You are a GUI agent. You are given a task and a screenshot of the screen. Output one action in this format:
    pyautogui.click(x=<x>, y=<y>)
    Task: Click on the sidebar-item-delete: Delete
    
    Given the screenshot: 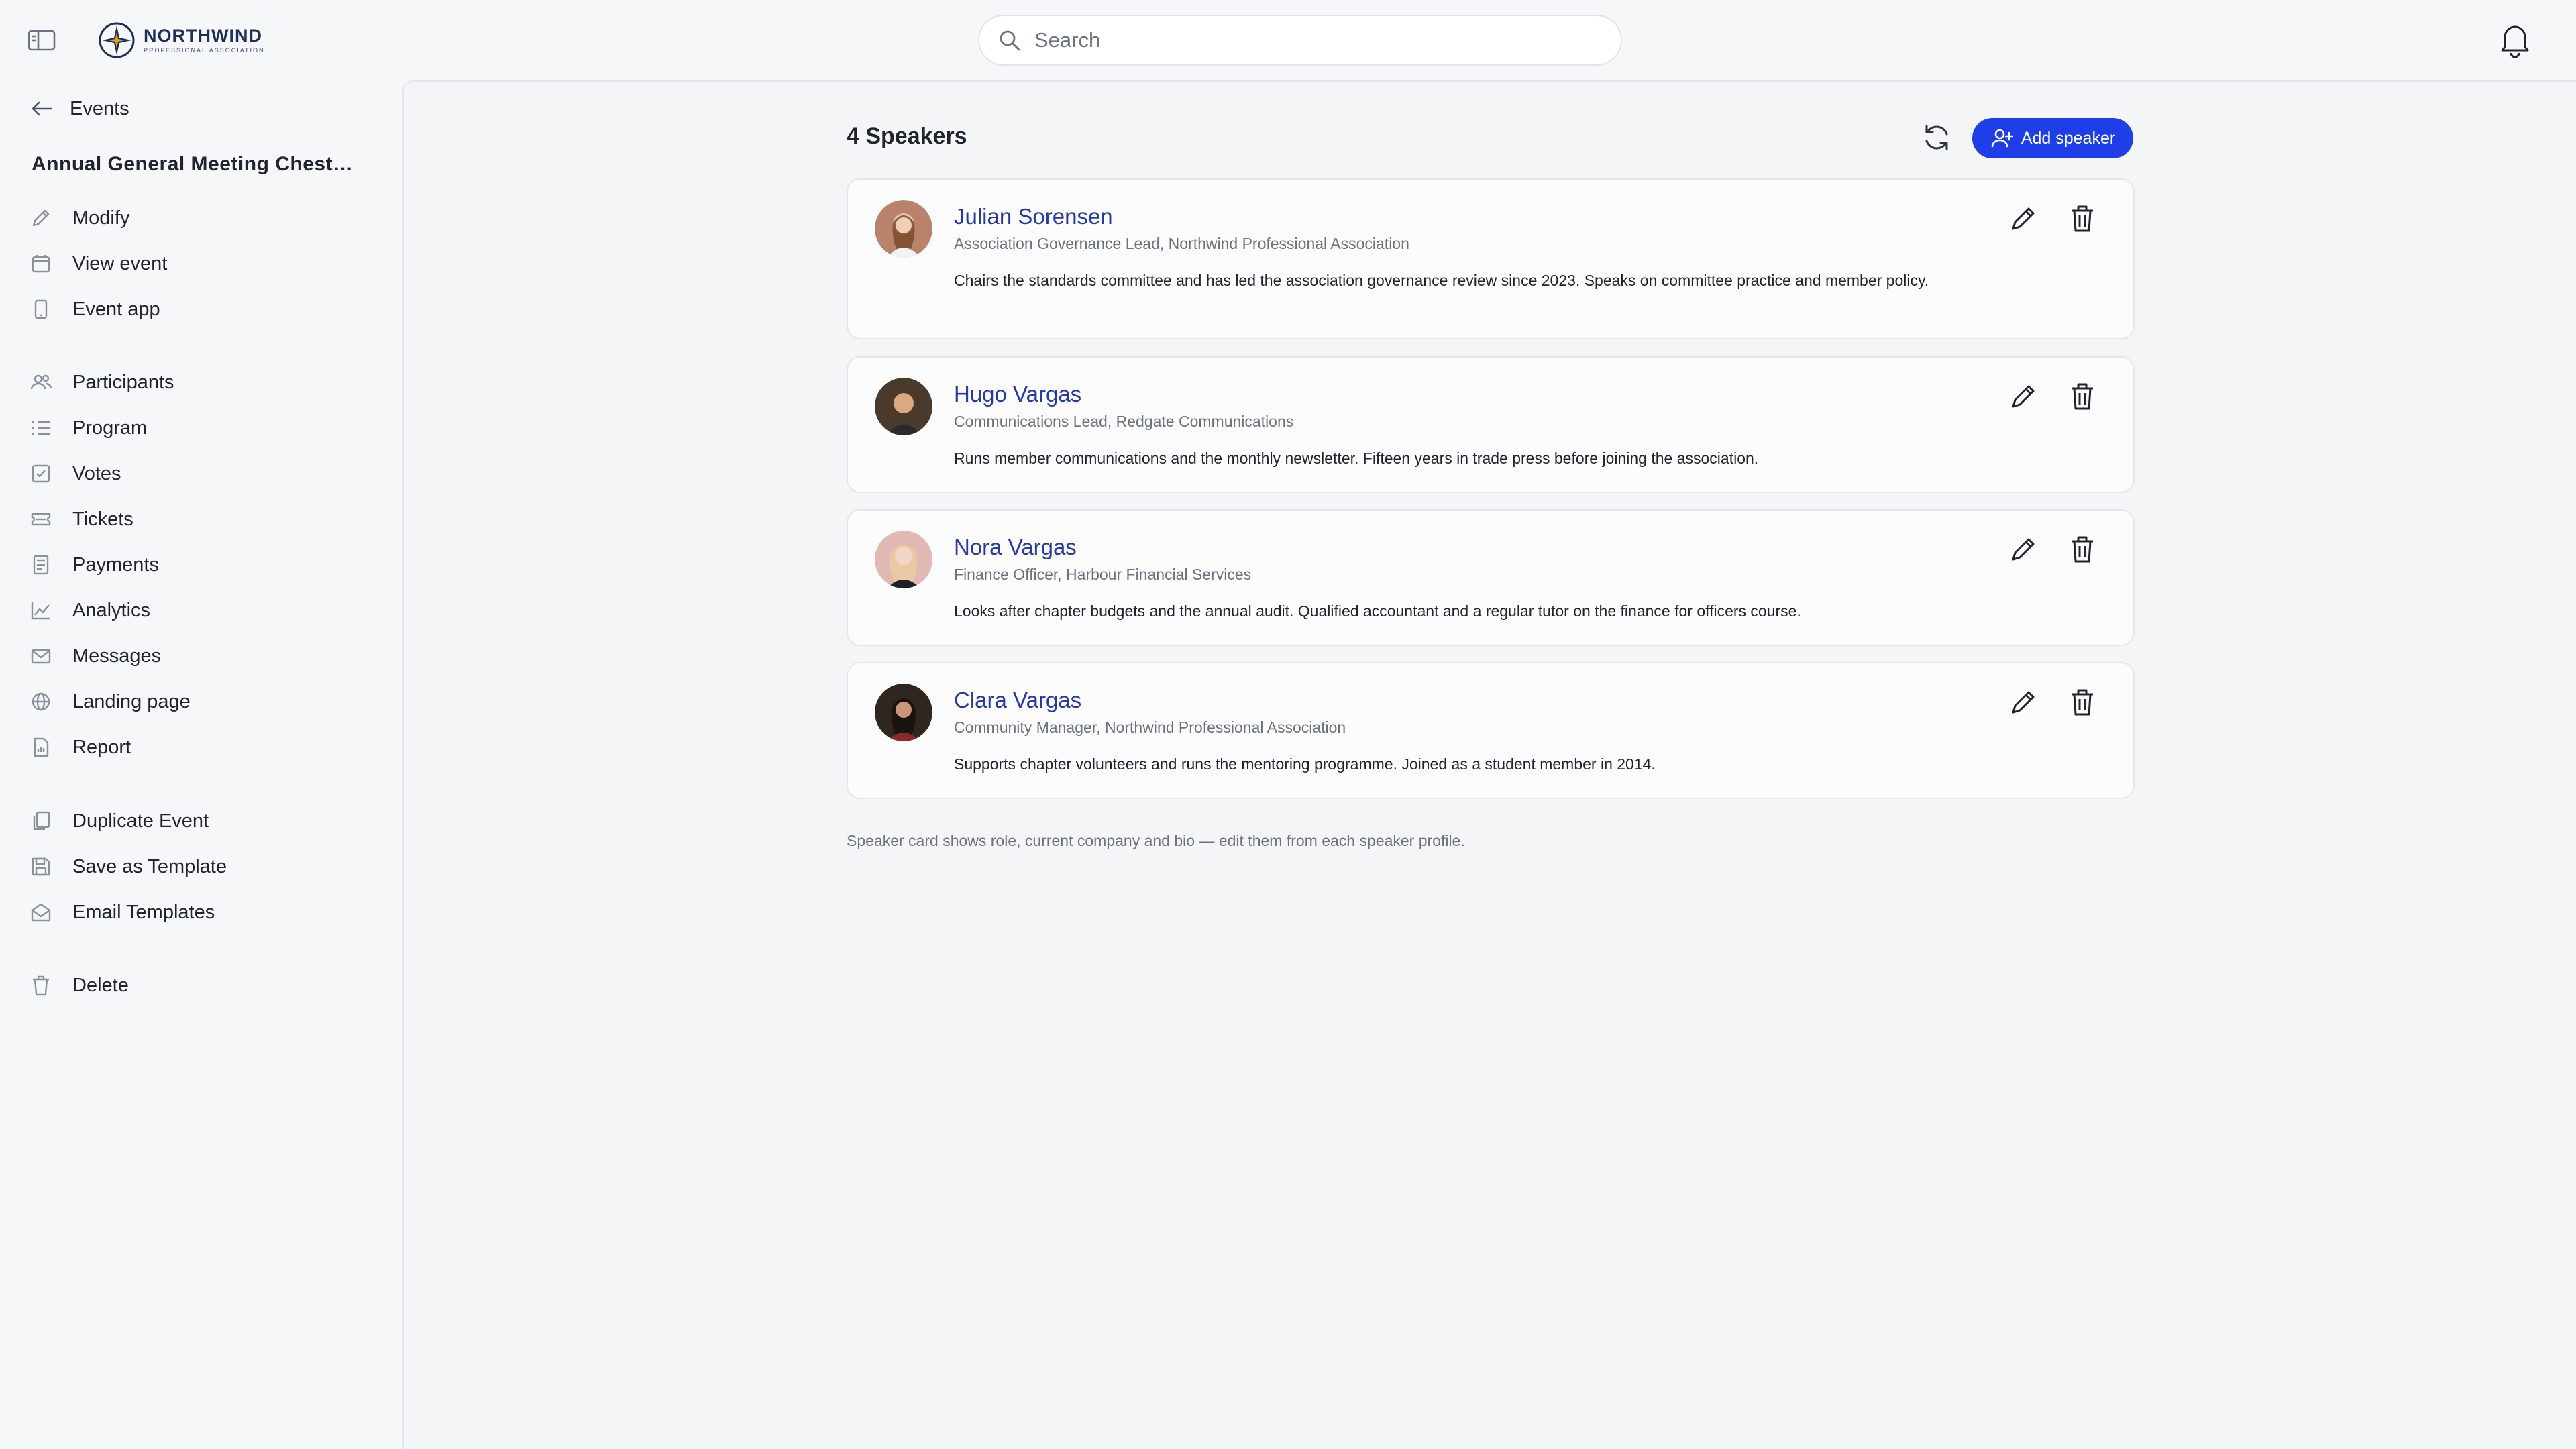 What is the action you would take?
    pyautogui.click(x=204, y=985)
    